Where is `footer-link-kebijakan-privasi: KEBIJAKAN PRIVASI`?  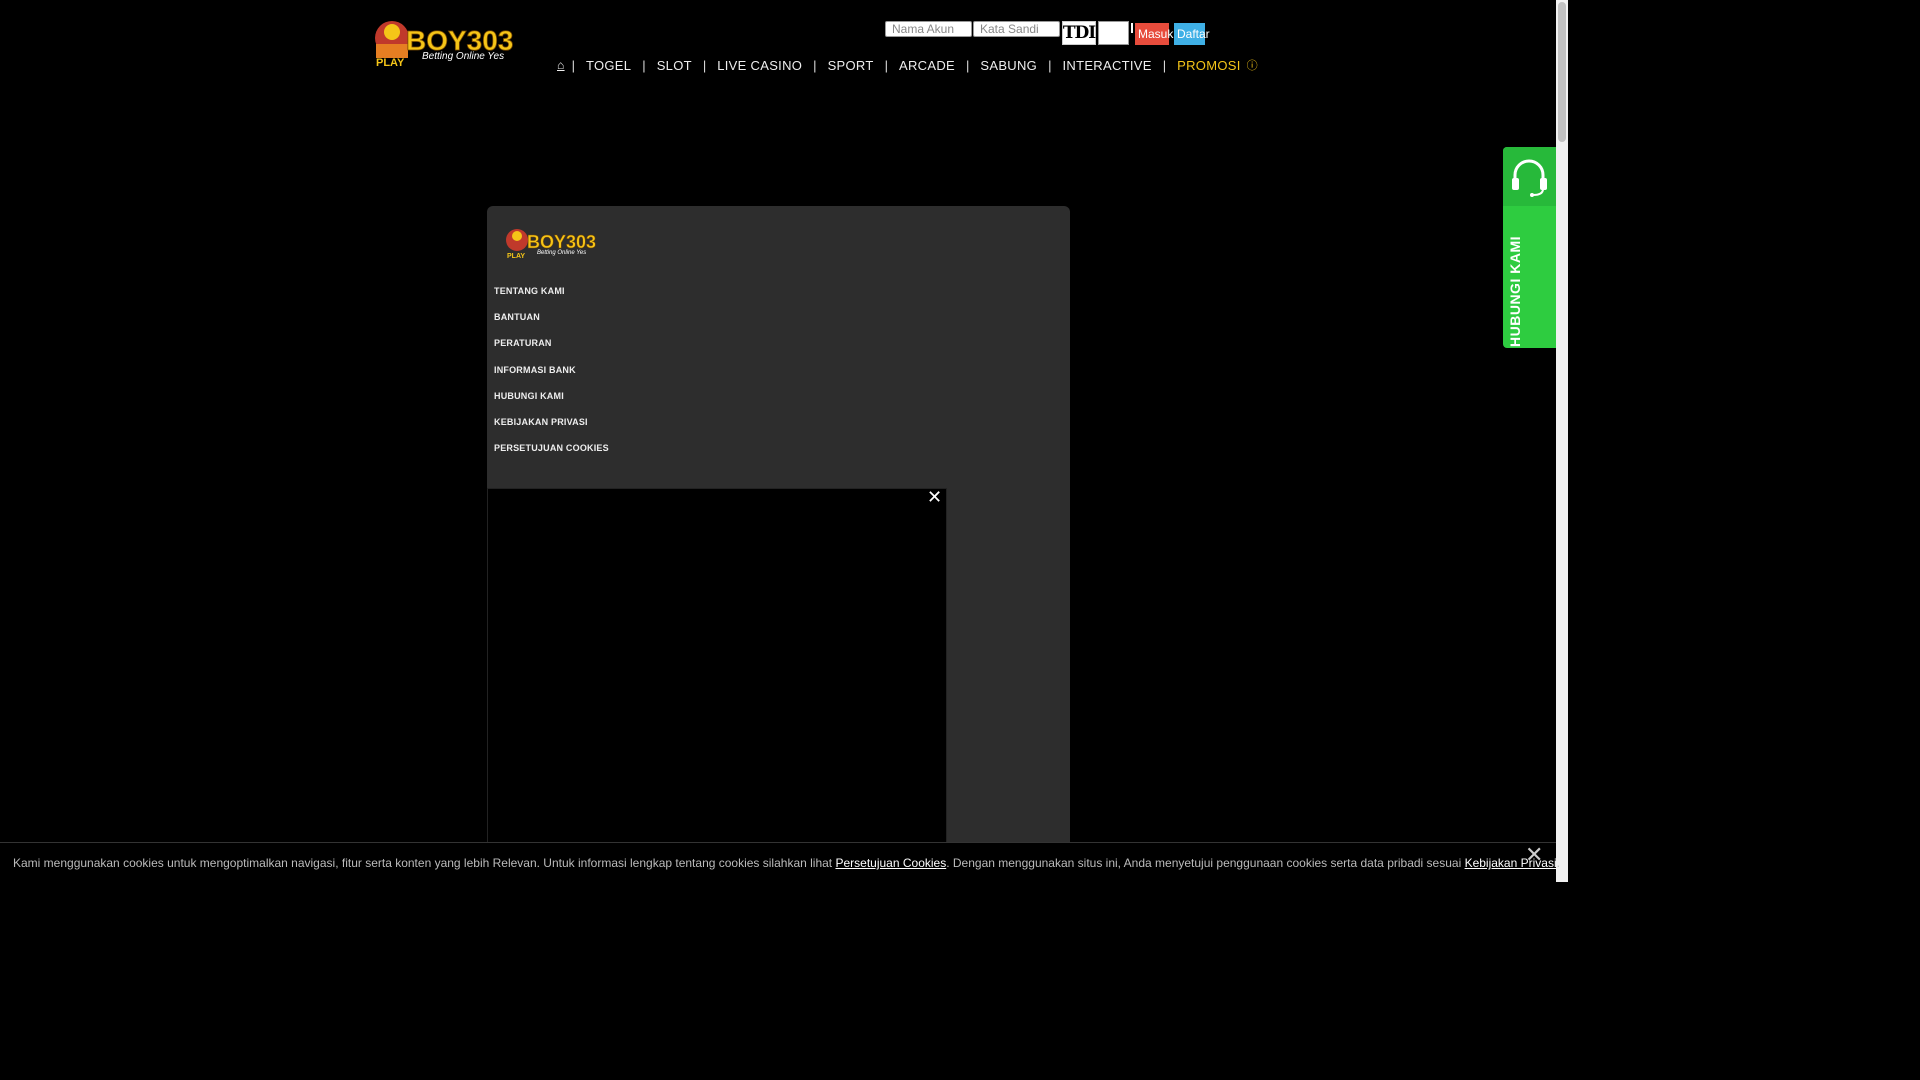
footer-link-kebijakan-privasi: KEBIJAKAN PRIVASI is located at coordinates (551, 430).